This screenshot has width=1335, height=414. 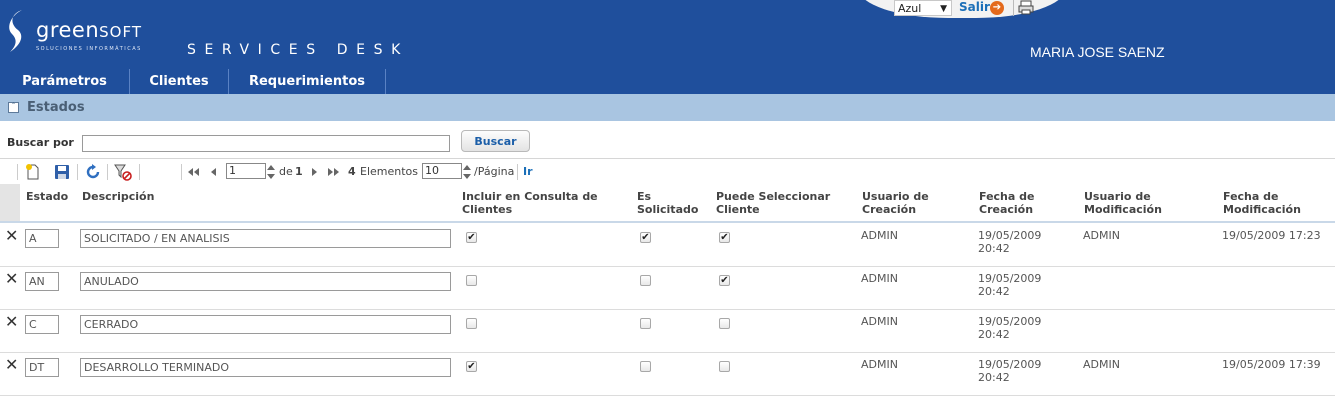 I want to click on theme-select-value: Azul, so click(x=910, y=8).